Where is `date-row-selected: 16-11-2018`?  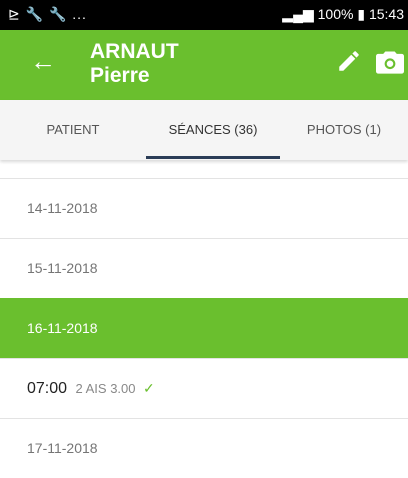 date-row-selected: 16-11-2018 is located at coordinates (204, 328).